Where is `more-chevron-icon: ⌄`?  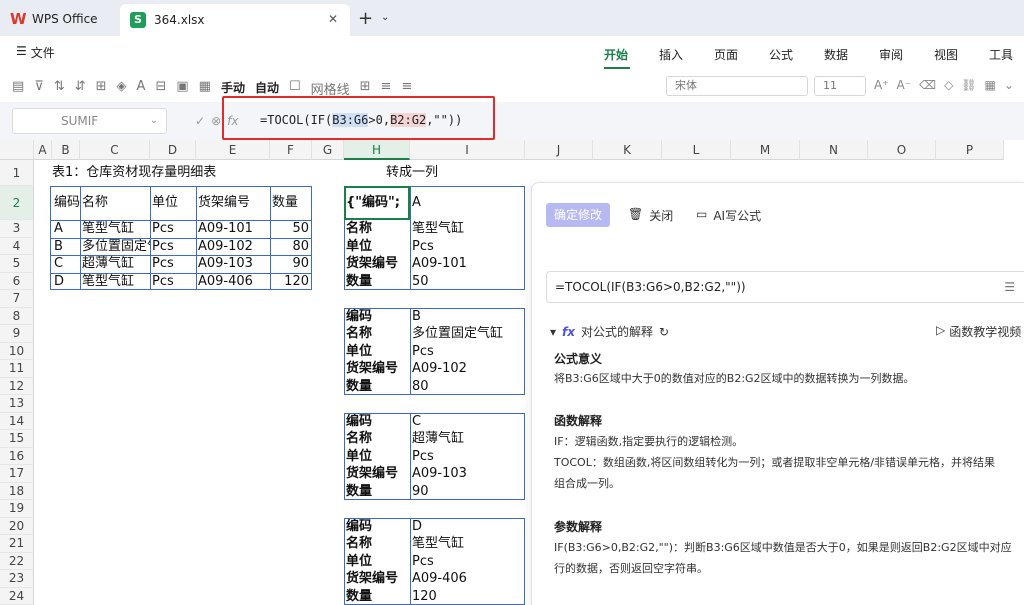 more-chevron-icon: ⌄ is located at coordinates (1009, 85).